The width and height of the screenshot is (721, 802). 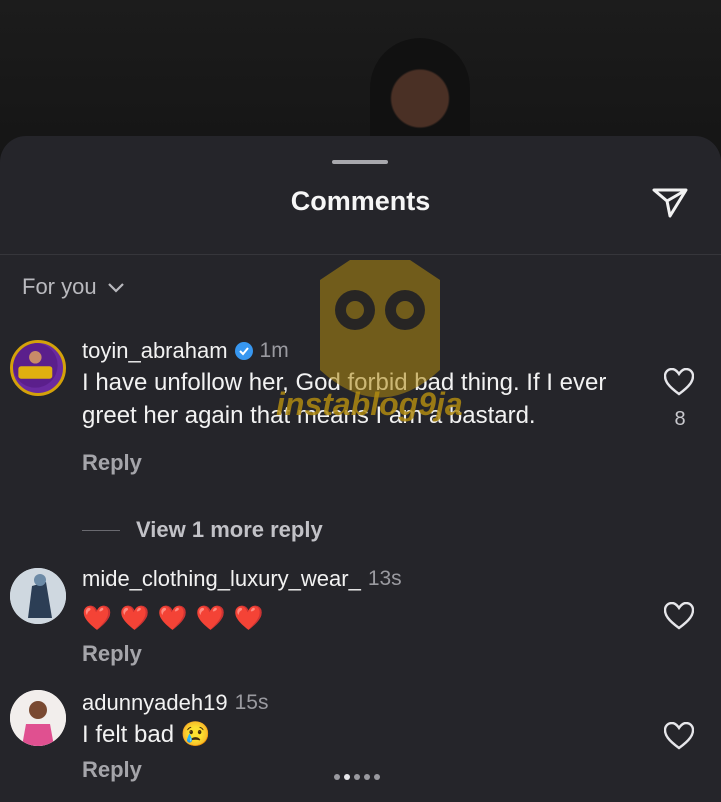 What do you see at coordinates (59, 286) in the screenshot?
I see `filter-label: For you` at bounding box center [59, 286].